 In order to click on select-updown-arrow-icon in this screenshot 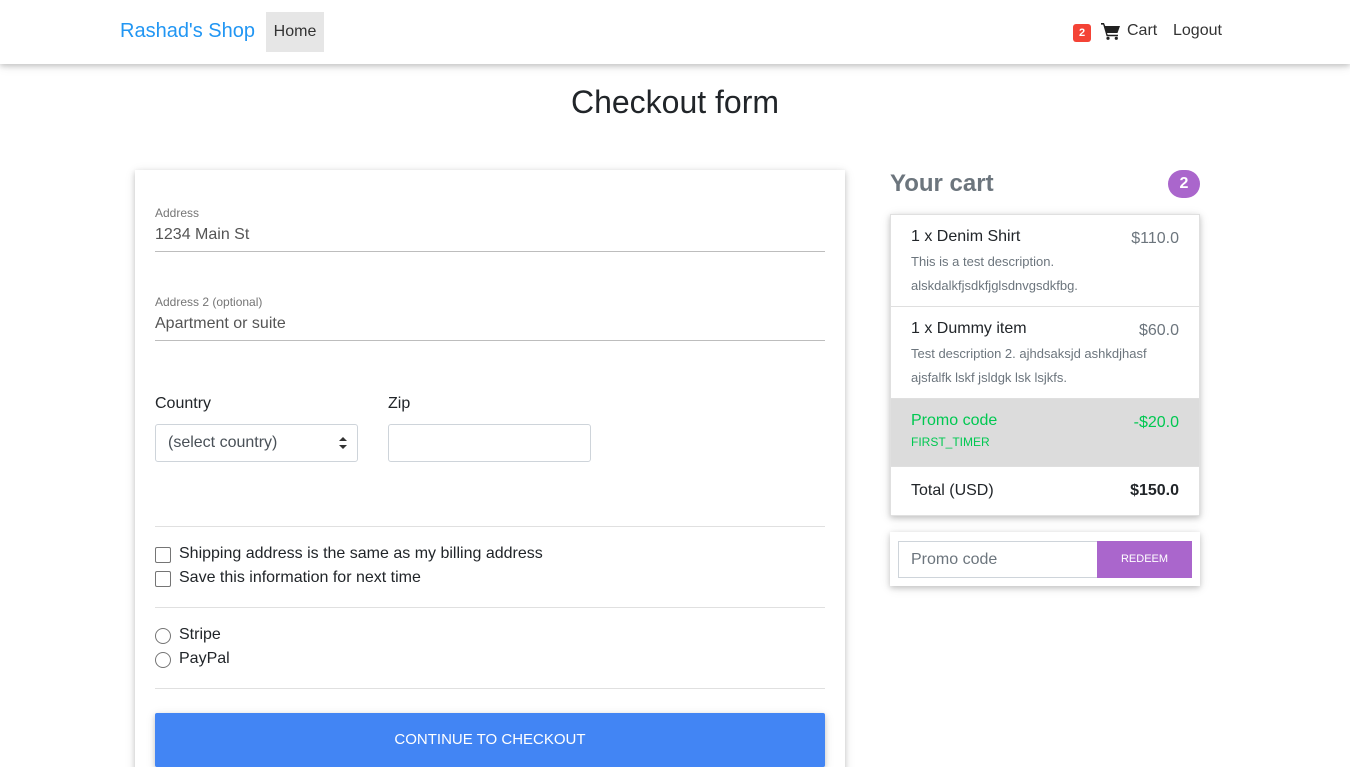, I will do `click(343, 443)`.